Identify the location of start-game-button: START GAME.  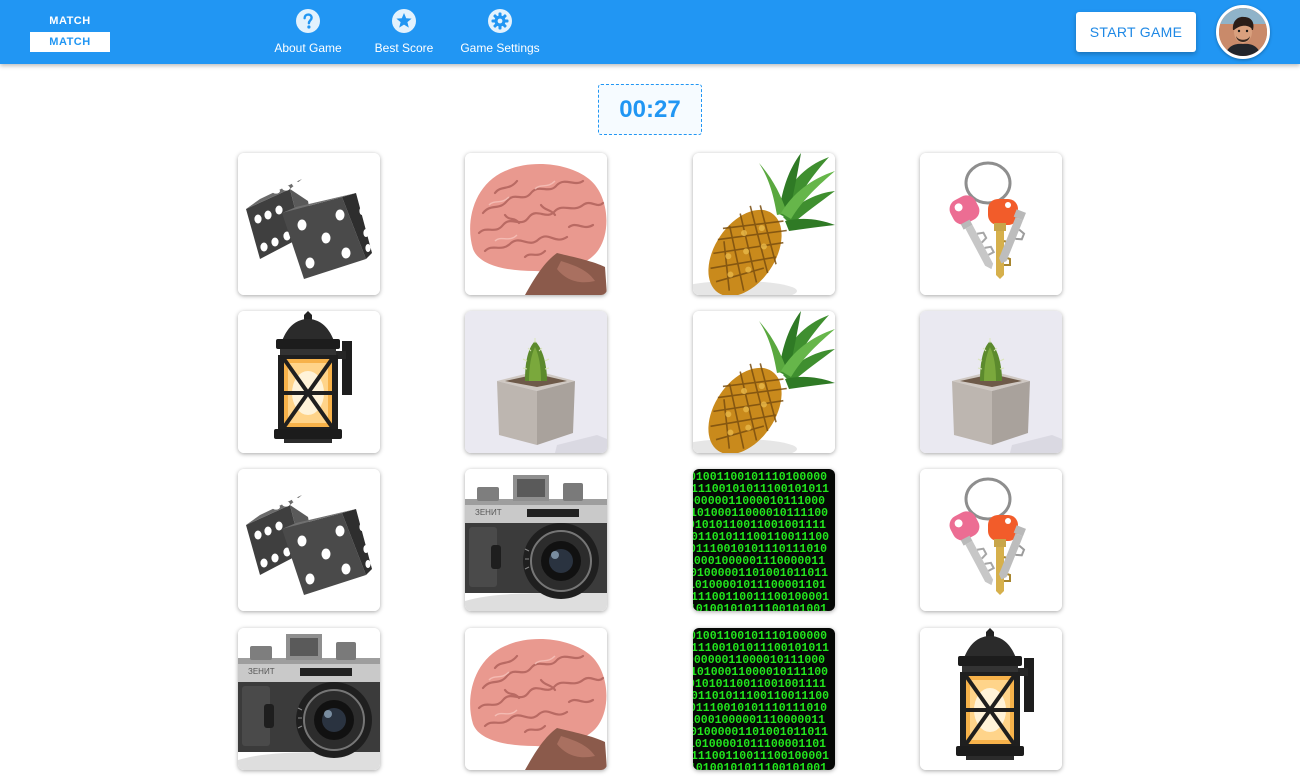
(1136, 32).